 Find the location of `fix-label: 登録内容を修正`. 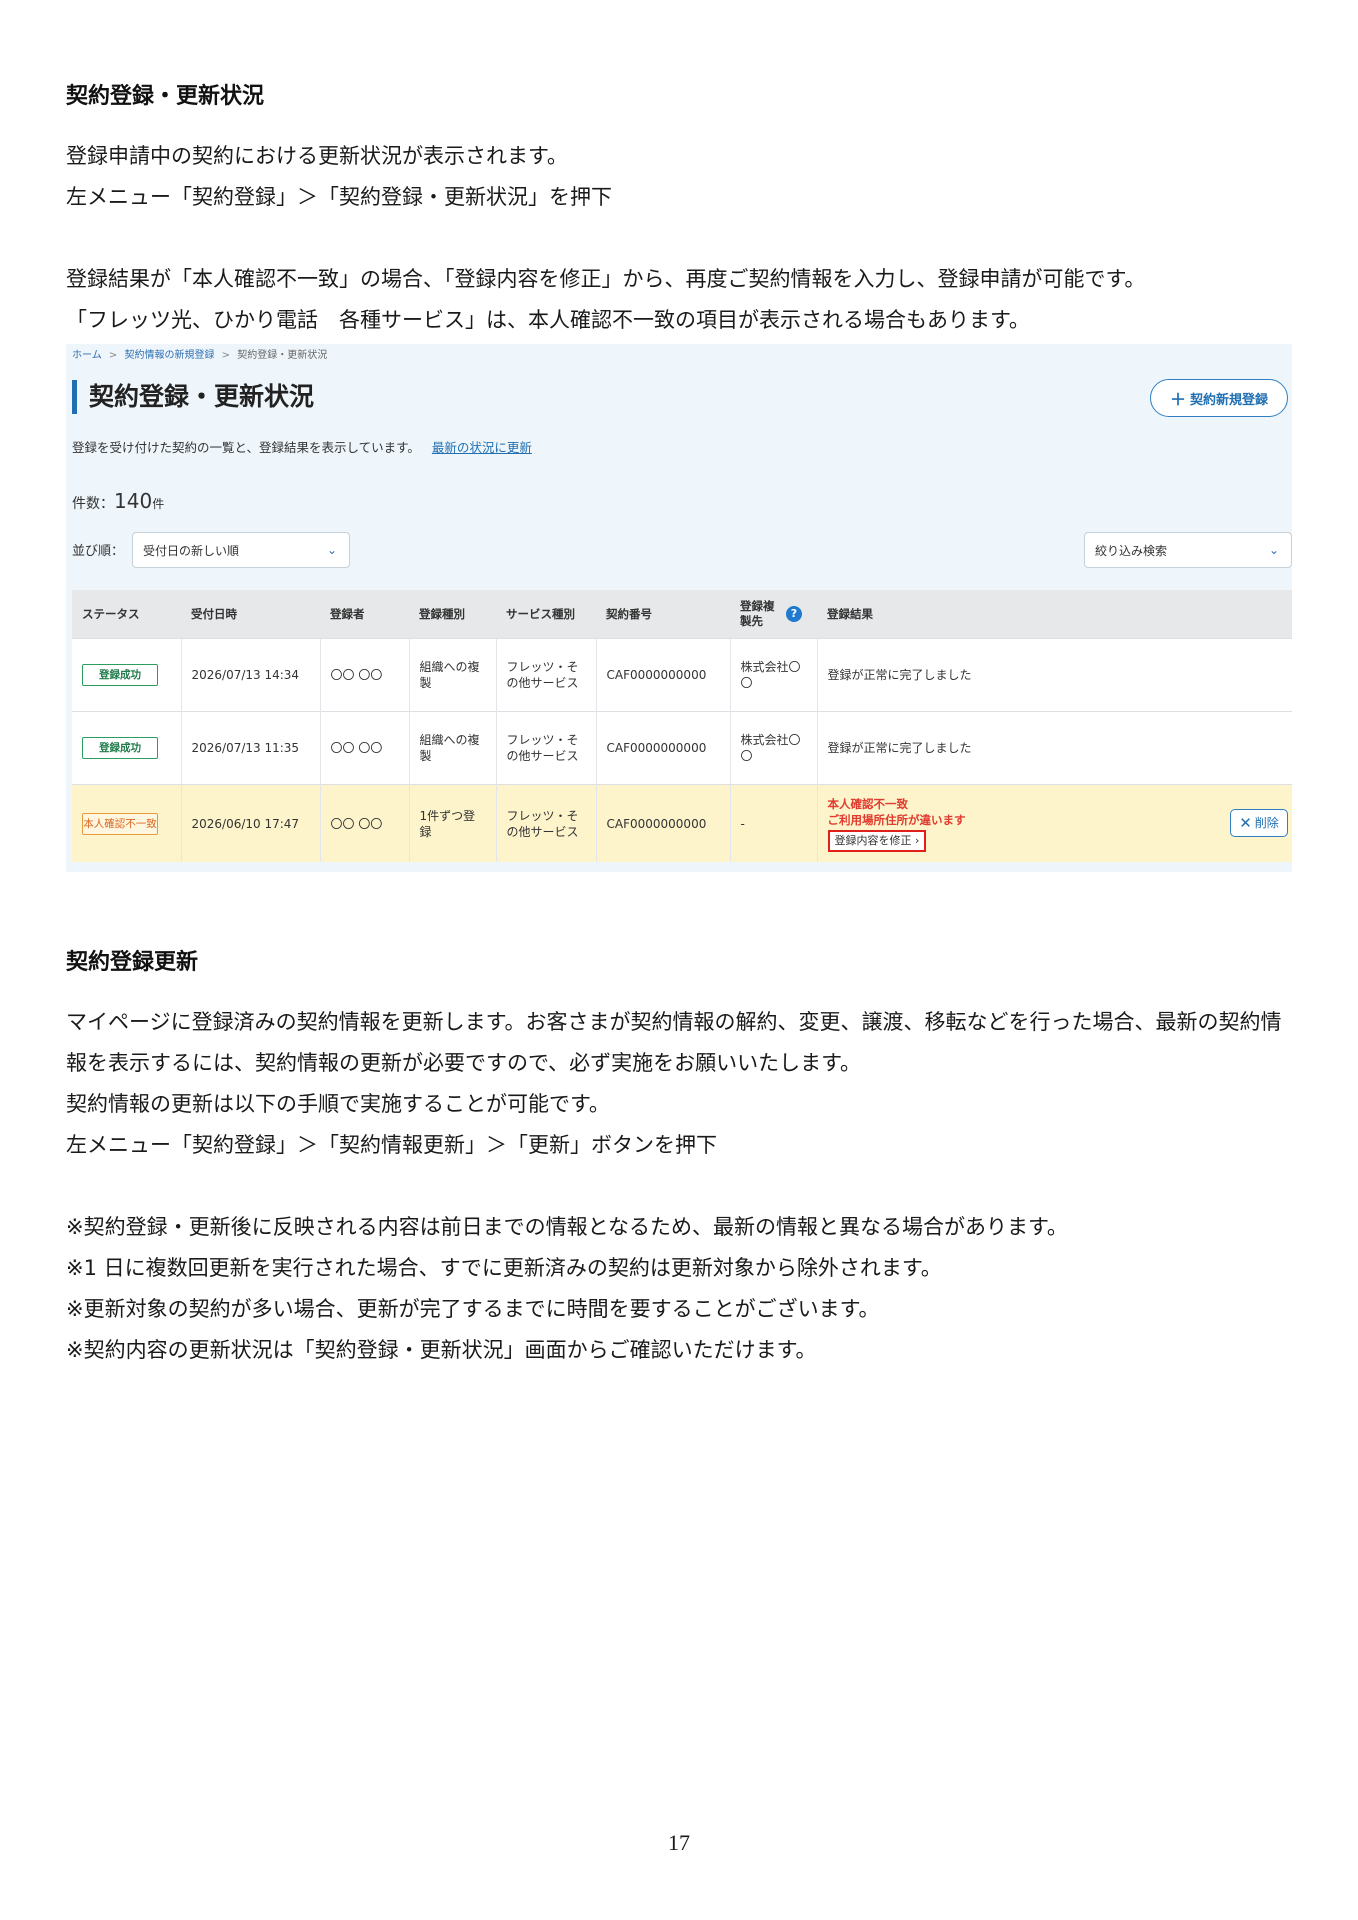

fix-label: 登録内容を修正 is located at coordinates (873, 840).